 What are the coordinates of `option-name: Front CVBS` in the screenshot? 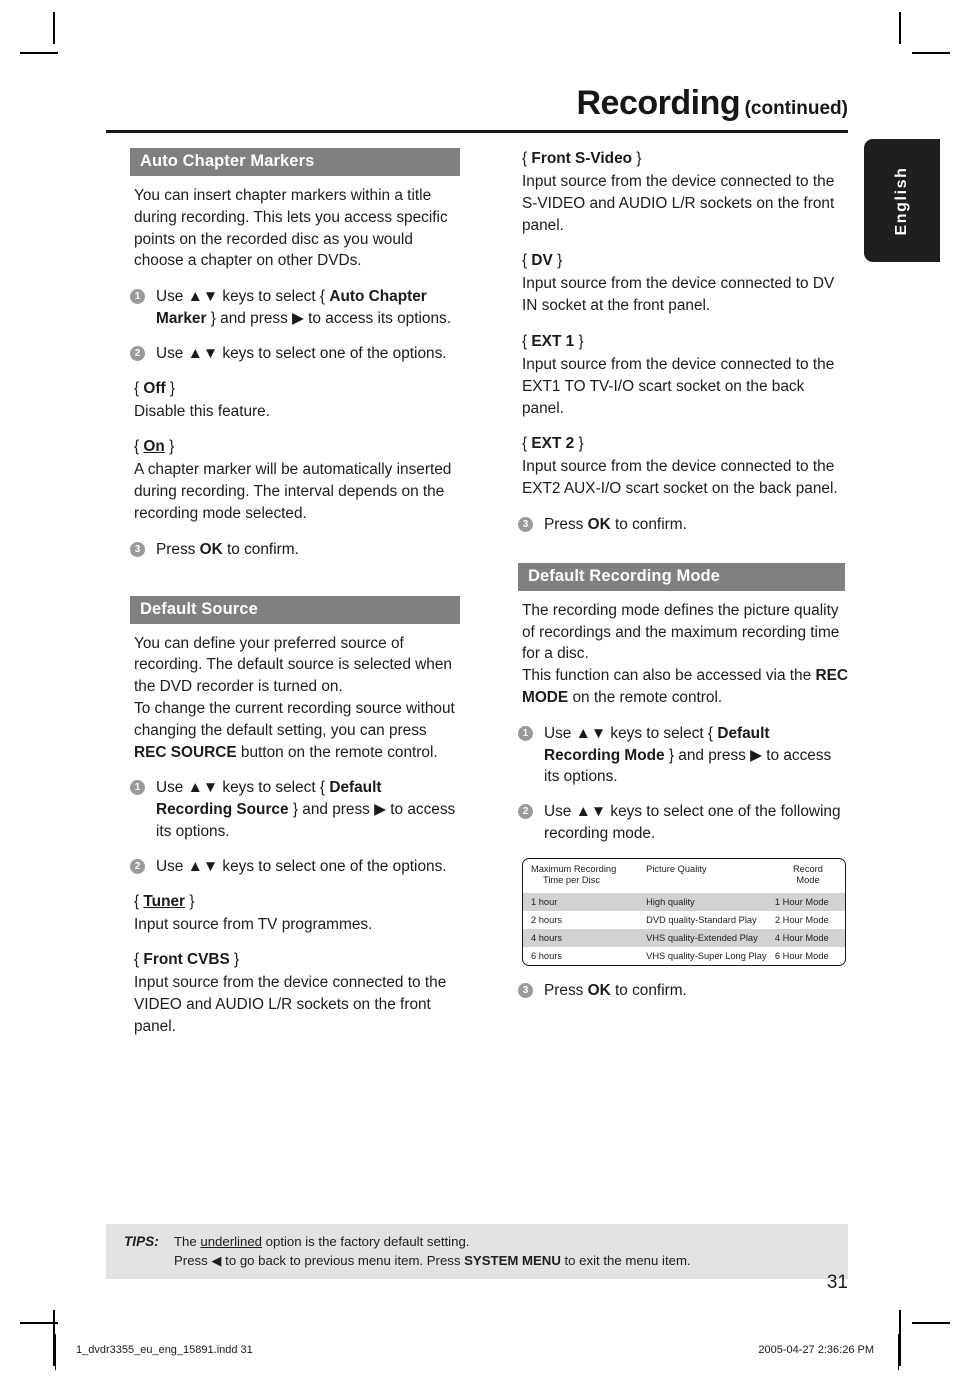 It's located at (186, 960).